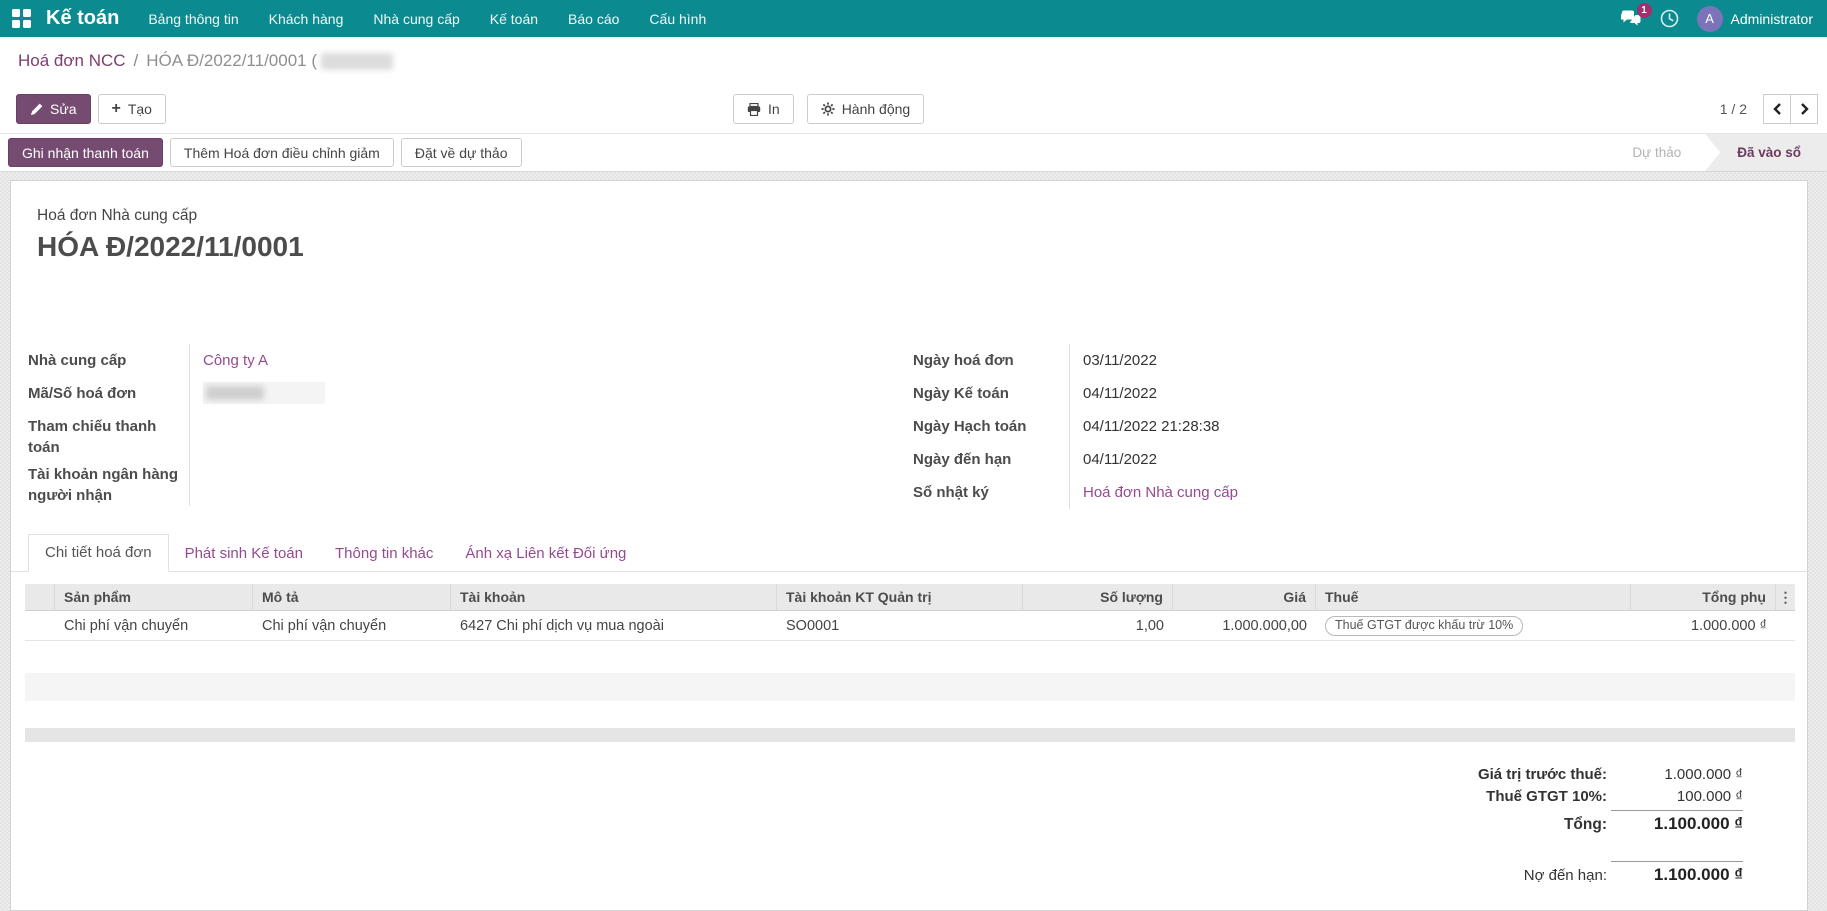 The image size is (1827, 911). Describe the element at coordinates (528, 482) in the screenshot. I see `recipient-bank-value` at that location.